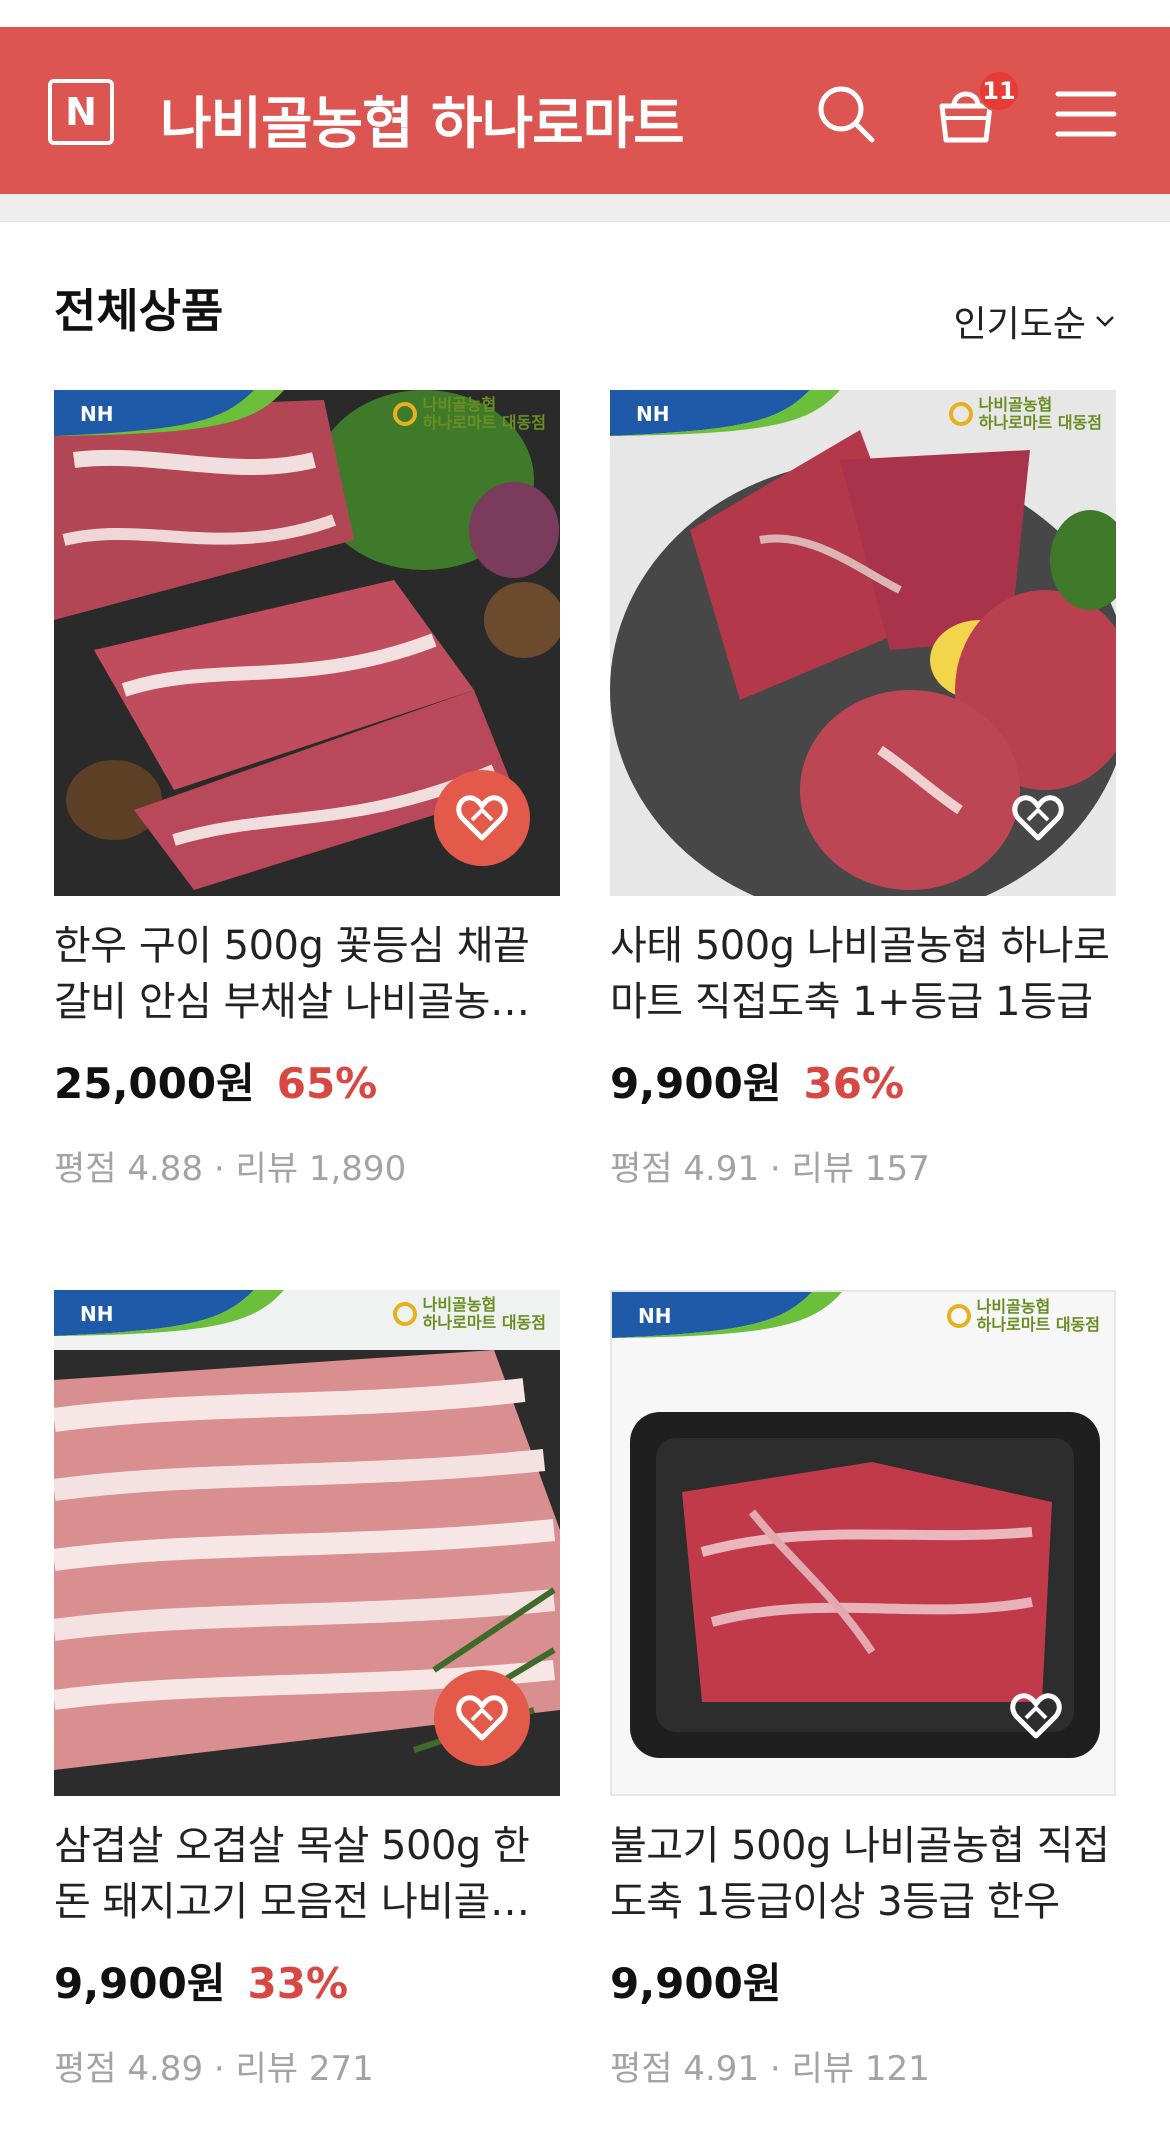 This screenshot has height=2142, width=1170. I want to click on cart-count-badge: 11, so click(999, 91).